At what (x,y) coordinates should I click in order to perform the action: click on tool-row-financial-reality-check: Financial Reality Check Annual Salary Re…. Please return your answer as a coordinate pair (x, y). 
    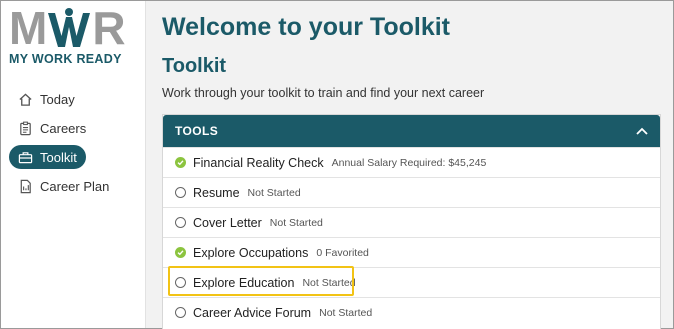
    Looking at the image, I should click on (411, 162).